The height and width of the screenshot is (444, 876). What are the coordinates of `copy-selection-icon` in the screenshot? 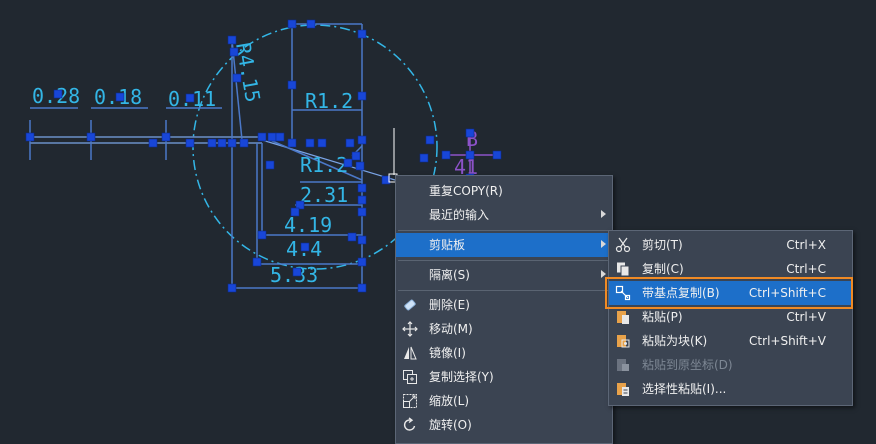 It's located at (410, 377).